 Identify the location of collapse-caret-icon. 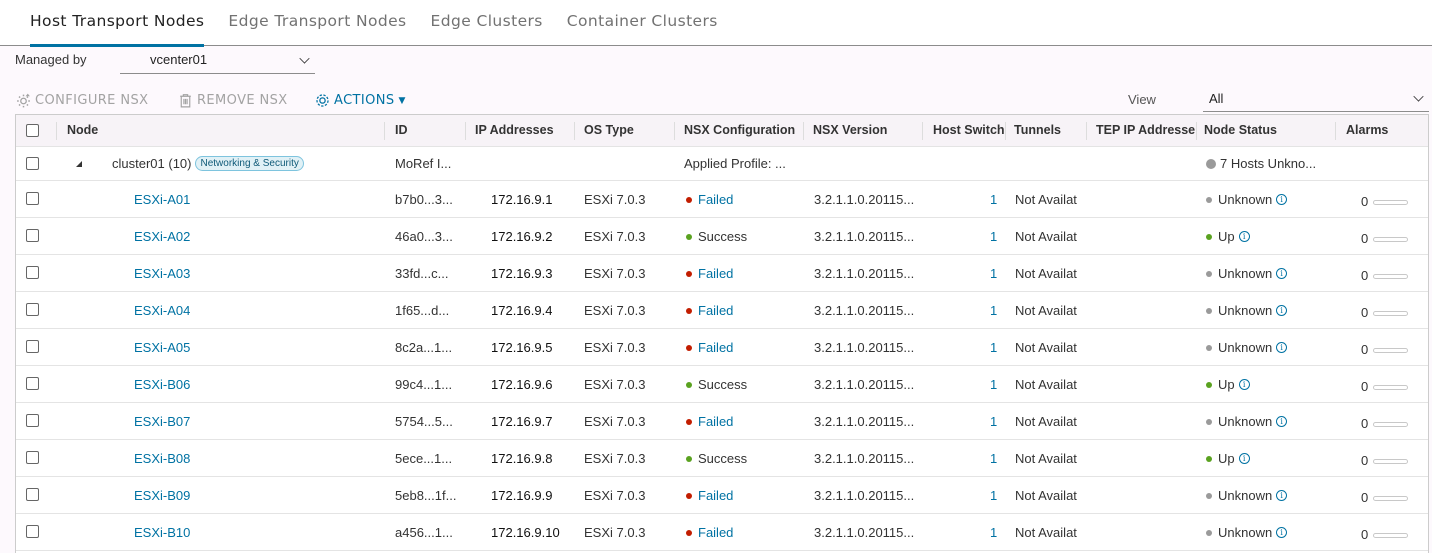
(79, 164).